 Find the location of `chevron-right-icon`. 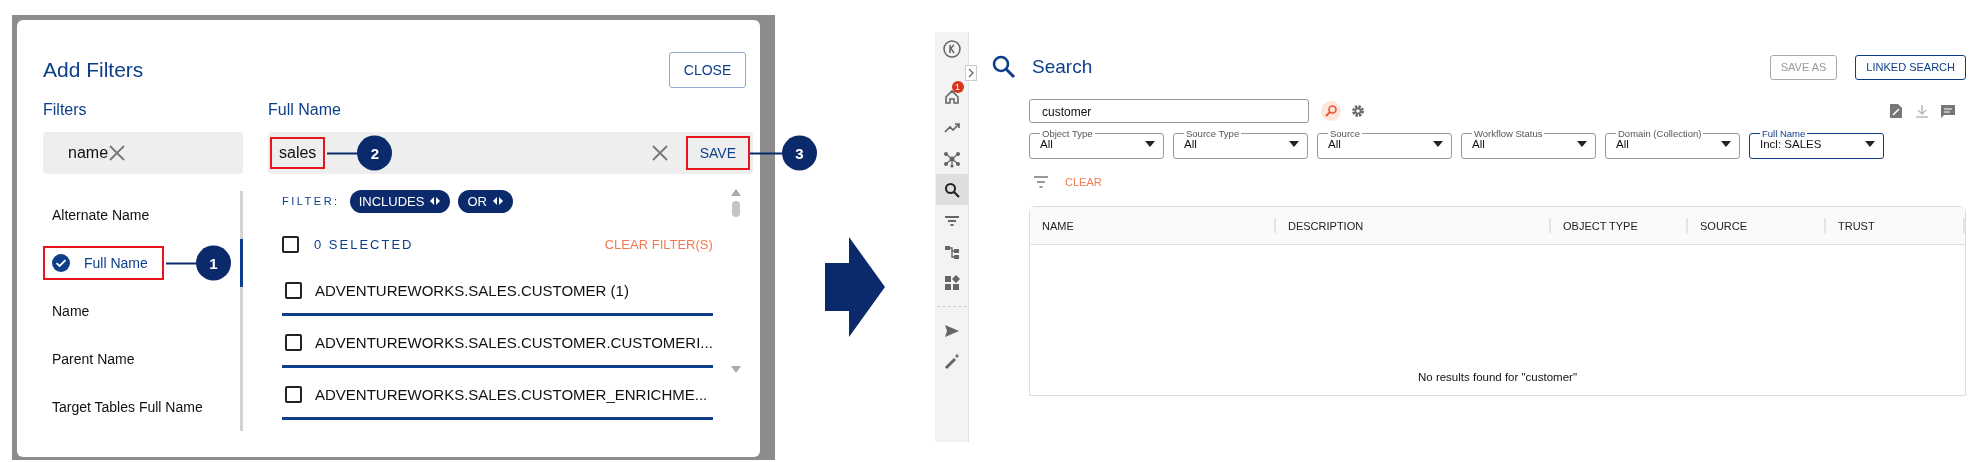

chevron-right-icon is located at coordinates (971, 73).